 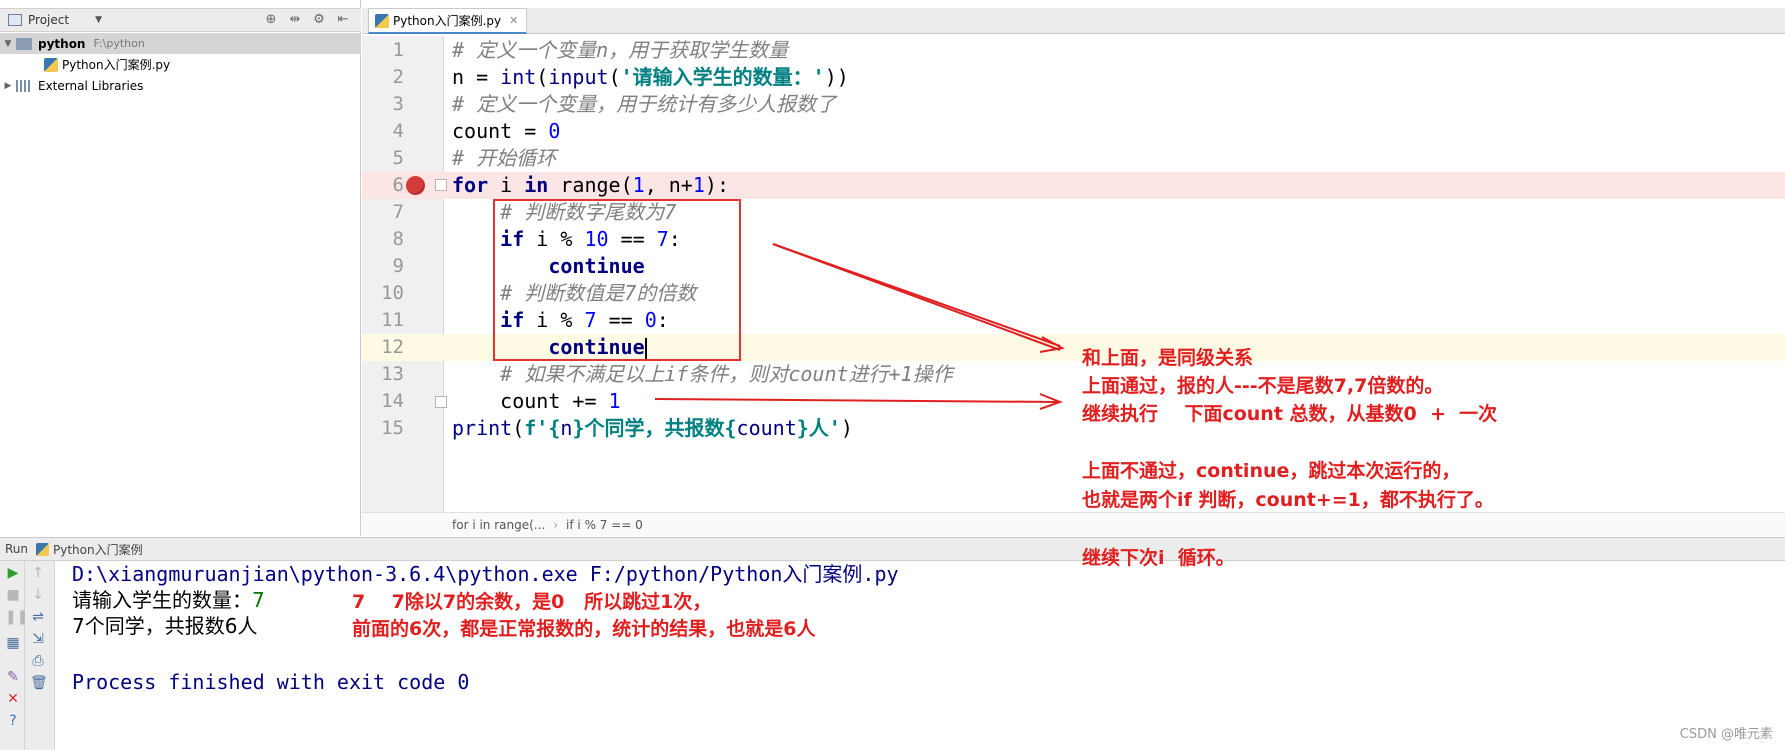 I want to click on tree-item-external-libraries: ▶ External Libraries, so click(x=180, y=85).